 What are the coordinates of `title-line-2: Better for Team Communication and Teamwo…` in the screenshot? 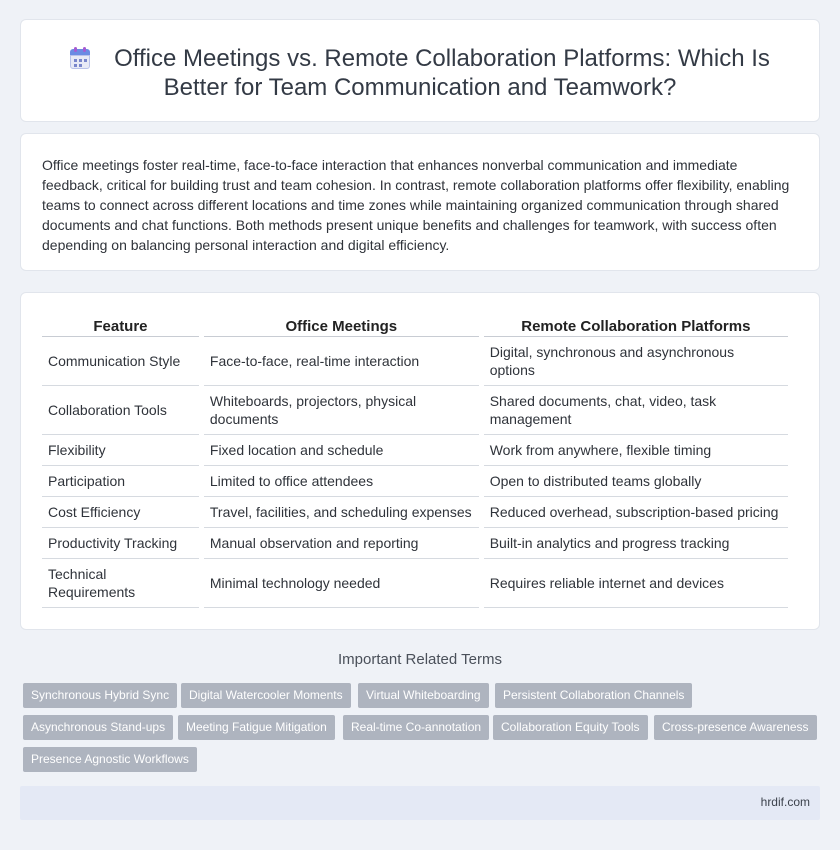 It's located at (420, 87).